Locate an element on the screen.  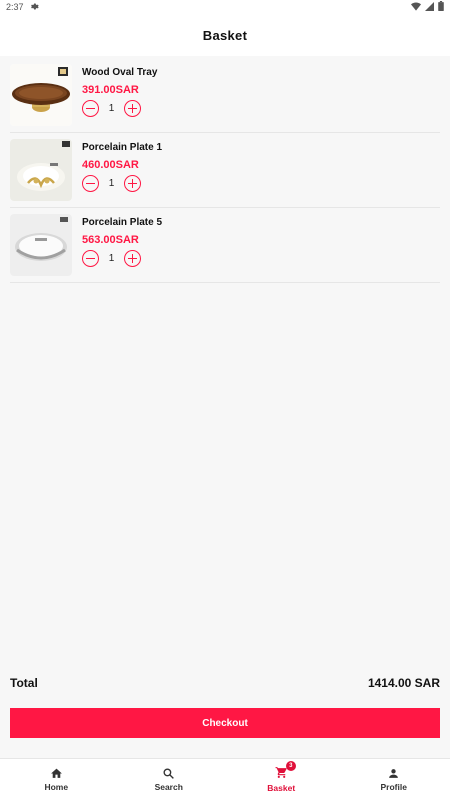
product-name: Porcelain Plate 5 is located at coordinates (122, 223).